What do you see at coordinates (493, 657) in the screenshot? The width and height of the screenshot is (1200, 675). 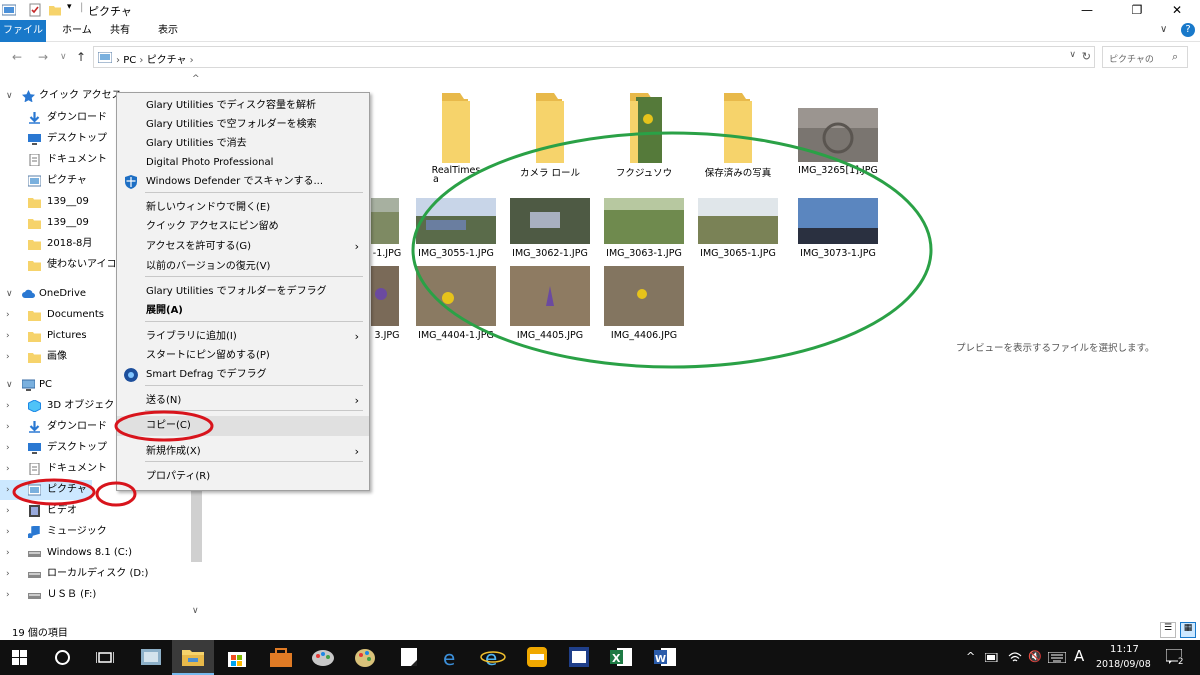 I see `internet-explorer-icon: e` at bounding box center [493, 657].